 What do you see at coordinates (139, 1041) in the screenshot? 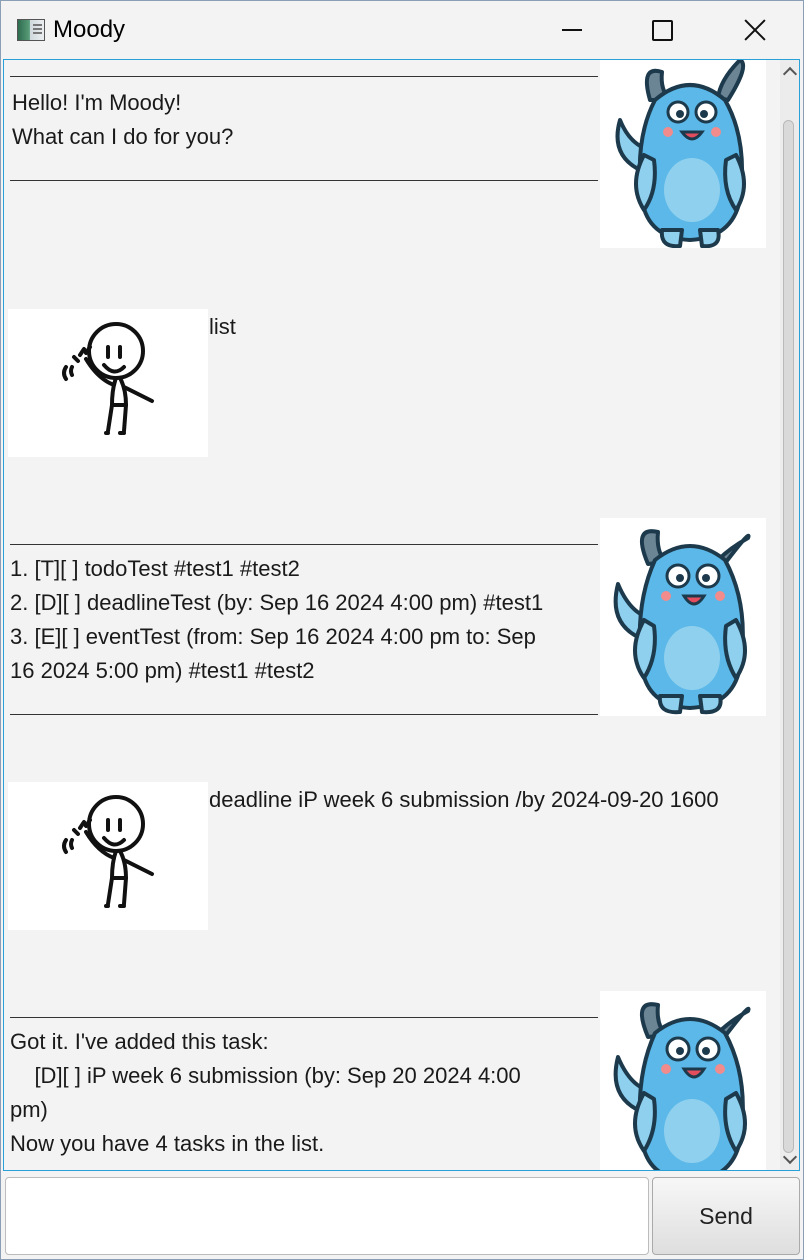
I see `bot-message-line: Got it. I've added this task:` at bounding box center [139, 1041].